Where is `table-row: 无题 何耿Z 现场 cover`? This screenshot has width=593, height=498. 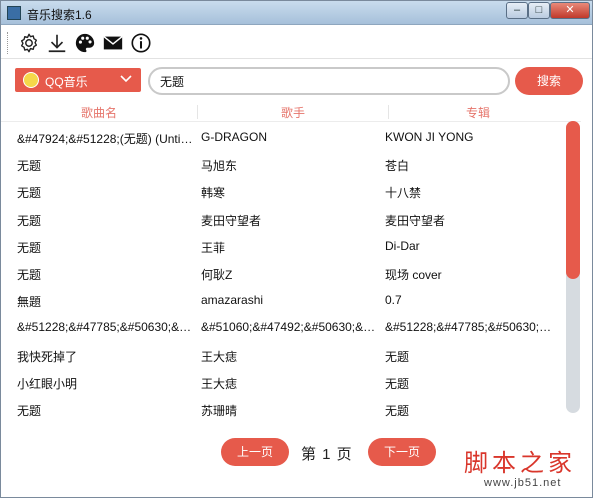
table-row: 无题 何耿Z 现场 cover is located at coordinates (282, 272).